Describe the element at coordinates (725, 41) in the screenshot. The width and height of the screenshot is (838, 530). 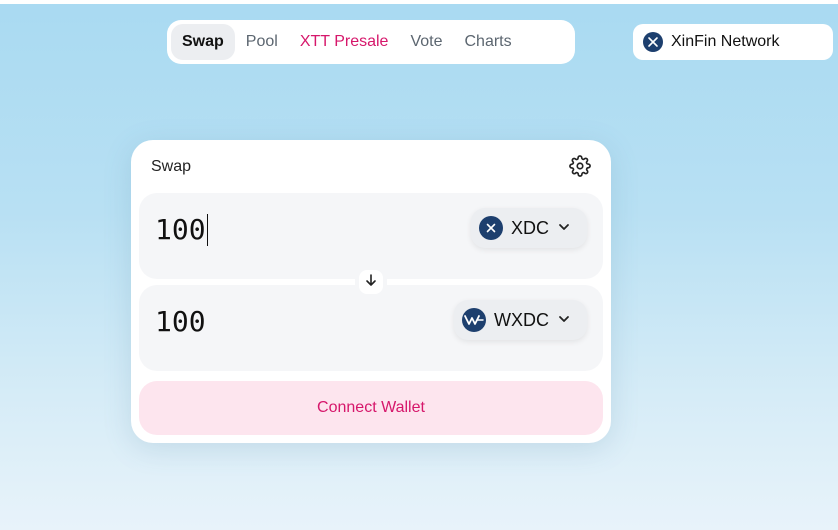
I see `network-label: XinFin Network` at that location.